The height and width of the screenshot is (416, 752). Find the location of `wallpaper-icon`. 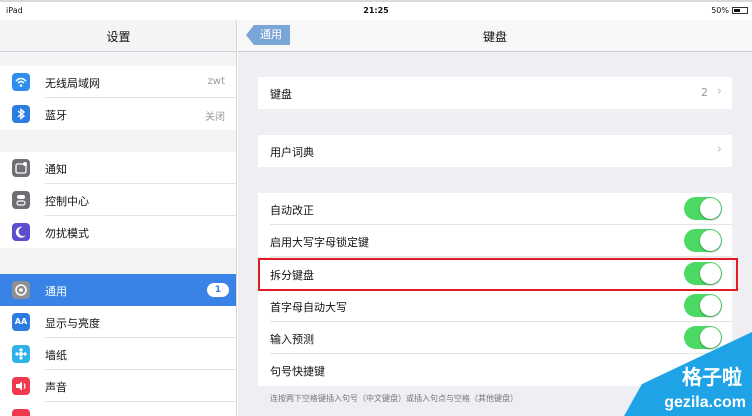

wallpaper-icon is located at coordinates (21, 354).